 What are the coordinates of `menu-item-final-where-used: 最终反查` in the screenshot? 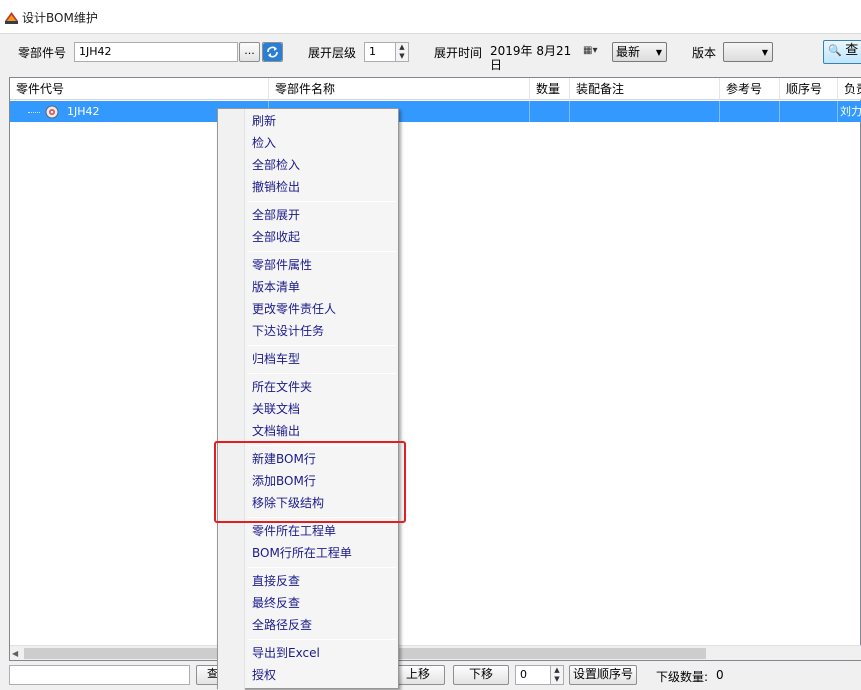 It's located at (276, 603).